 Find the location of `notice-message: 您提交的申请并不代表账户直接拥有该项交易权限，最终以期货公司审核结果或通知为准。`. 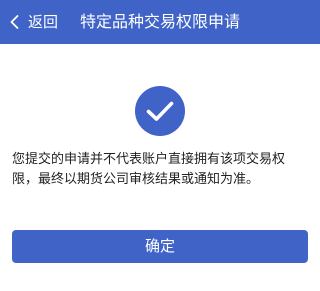

notice-message: 您提交的申请并不代表账户直接拥有该项交易权限，最终以期货公司审核结果或通知为准。 is located at coordinates (149, 169).